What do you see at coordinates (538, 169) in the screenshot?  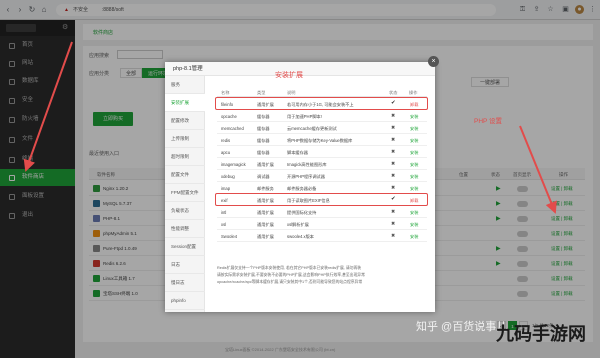 I see `arrow-to-php-settings` at bounding box center [538, 169].